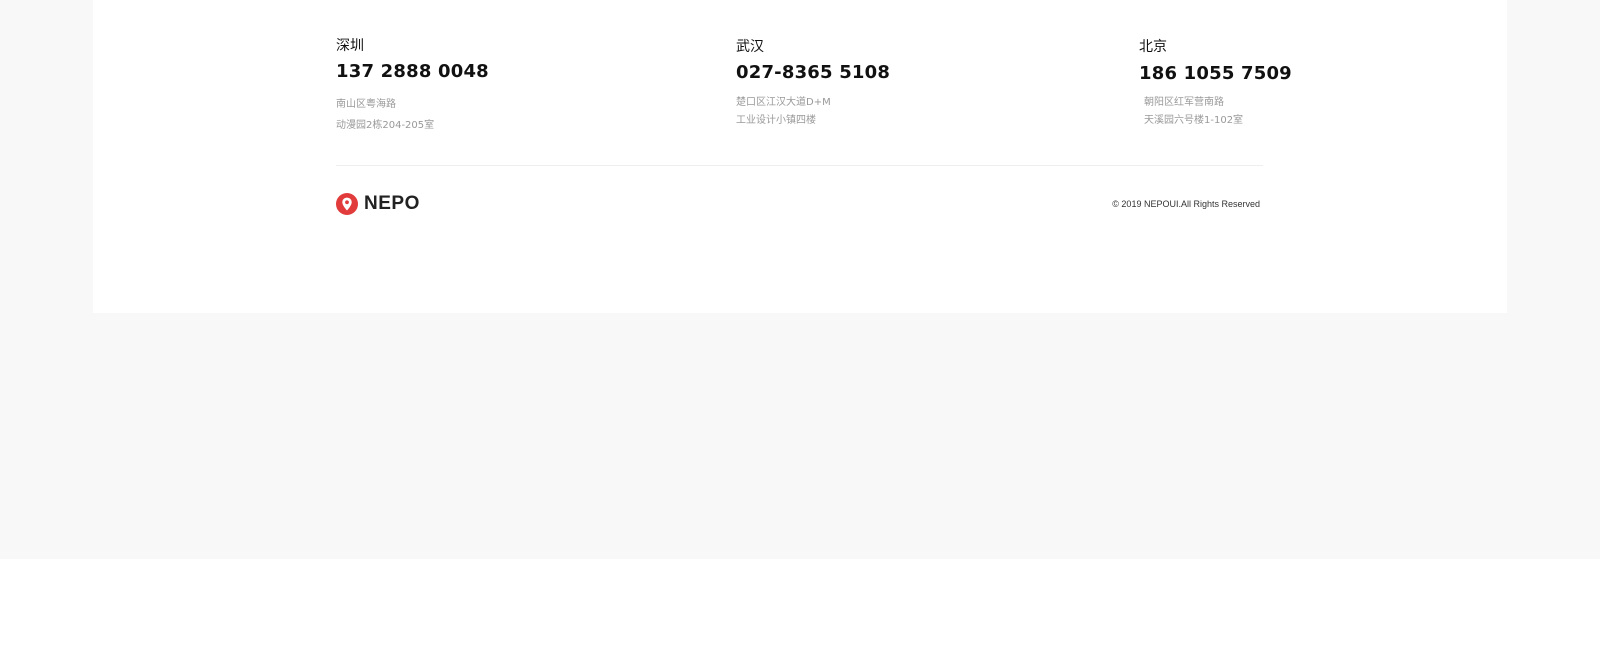 The image size is (1600, 654). I want to click on office-address-line-1: 朝阳区红军营南路, so click(1184, 102).